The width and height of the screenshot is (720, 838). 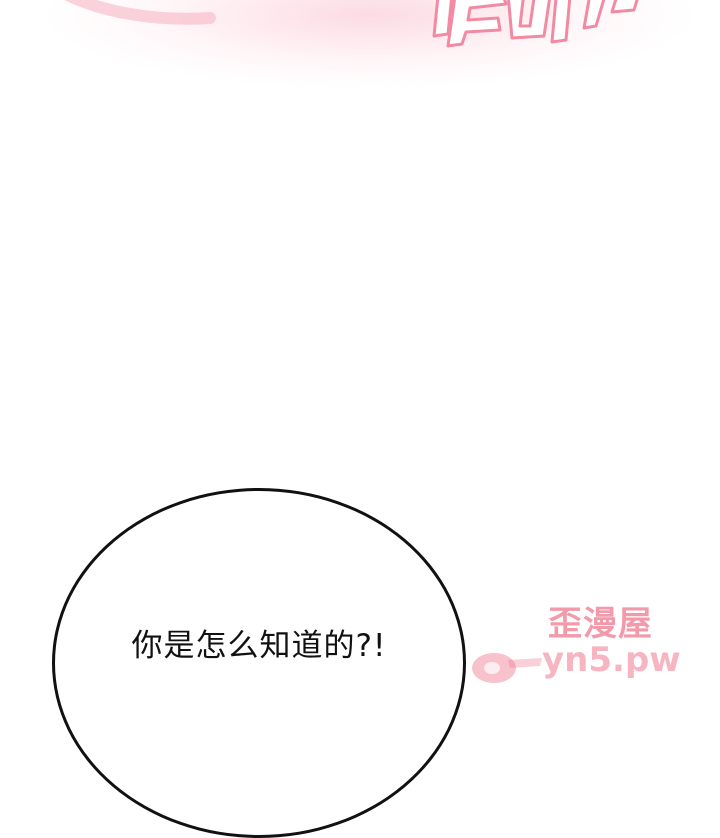 What do you see at coordinates (600, 624) in the screenshot?
I see `watermark-title: 歪漫屋` at bounding box center [600, 624].